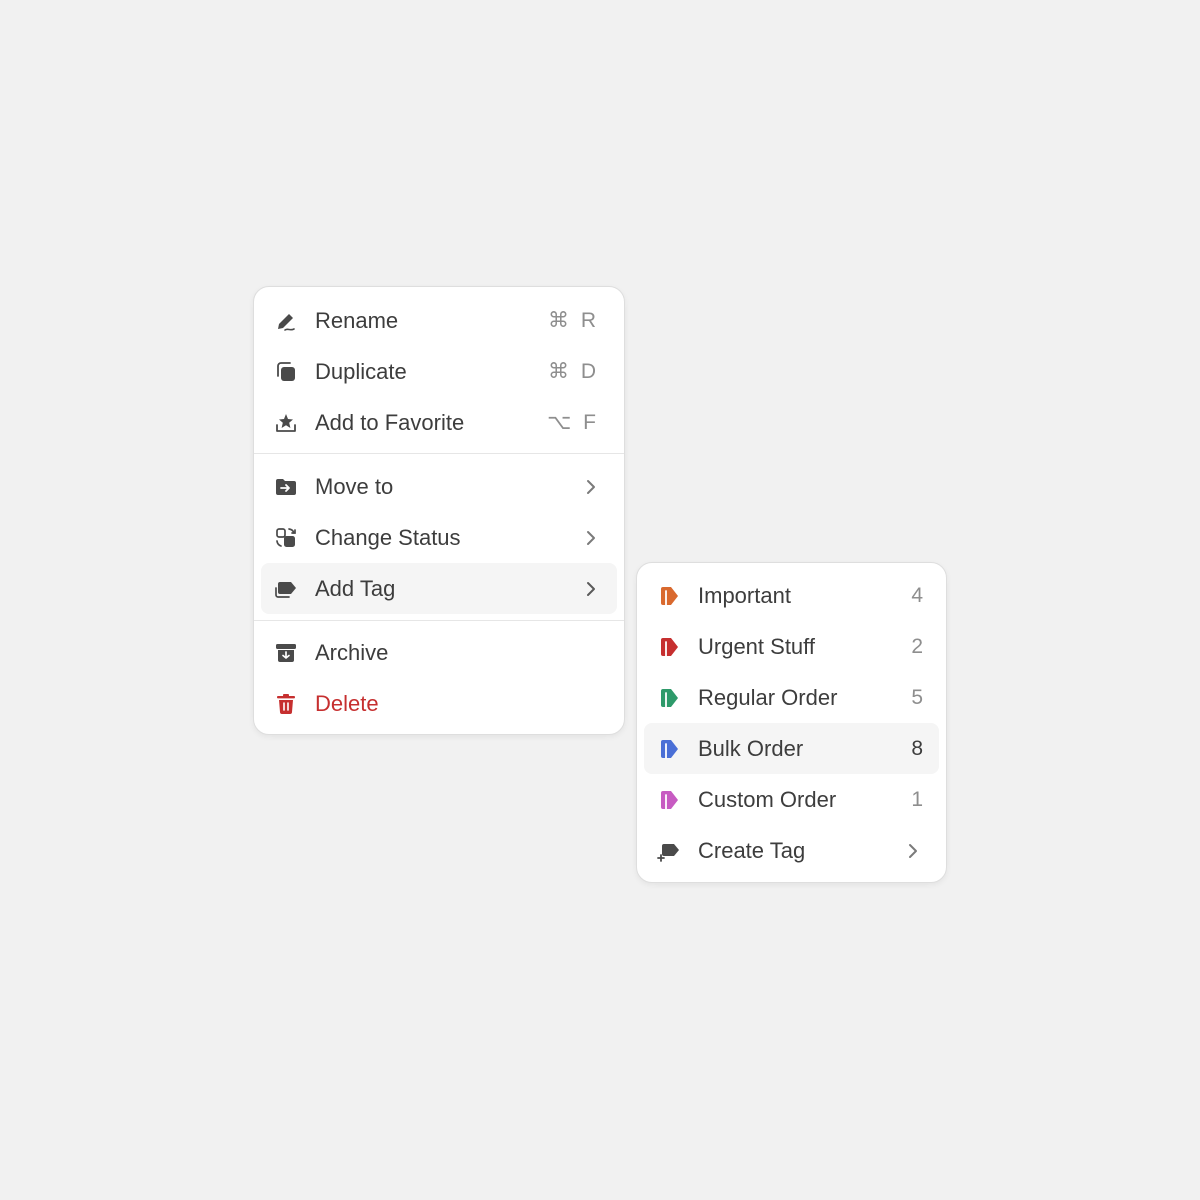 The image size is (1200, 1200). What do you see at coordinates (917, 799) in the screenshot?
I see `tag-count: 1` at bounding box center [917, 799].